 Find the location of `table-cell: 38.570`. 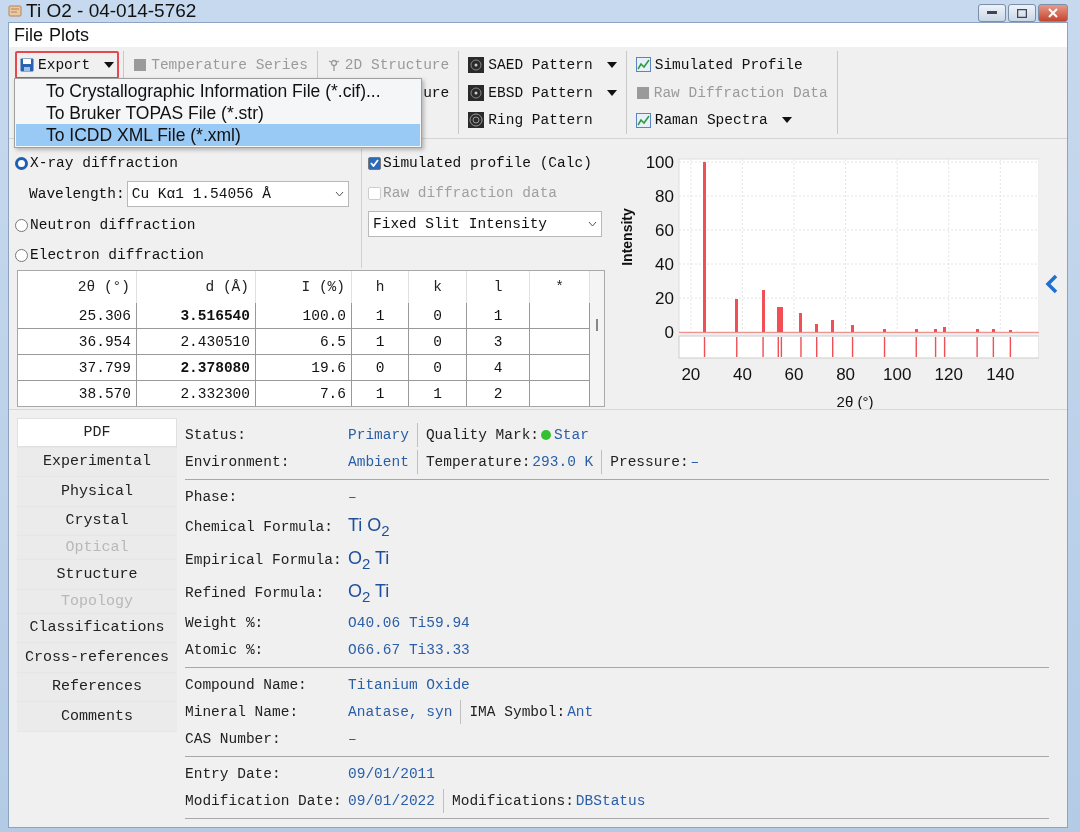

table-cell: 38.570 is located at coordinates (77, 393).